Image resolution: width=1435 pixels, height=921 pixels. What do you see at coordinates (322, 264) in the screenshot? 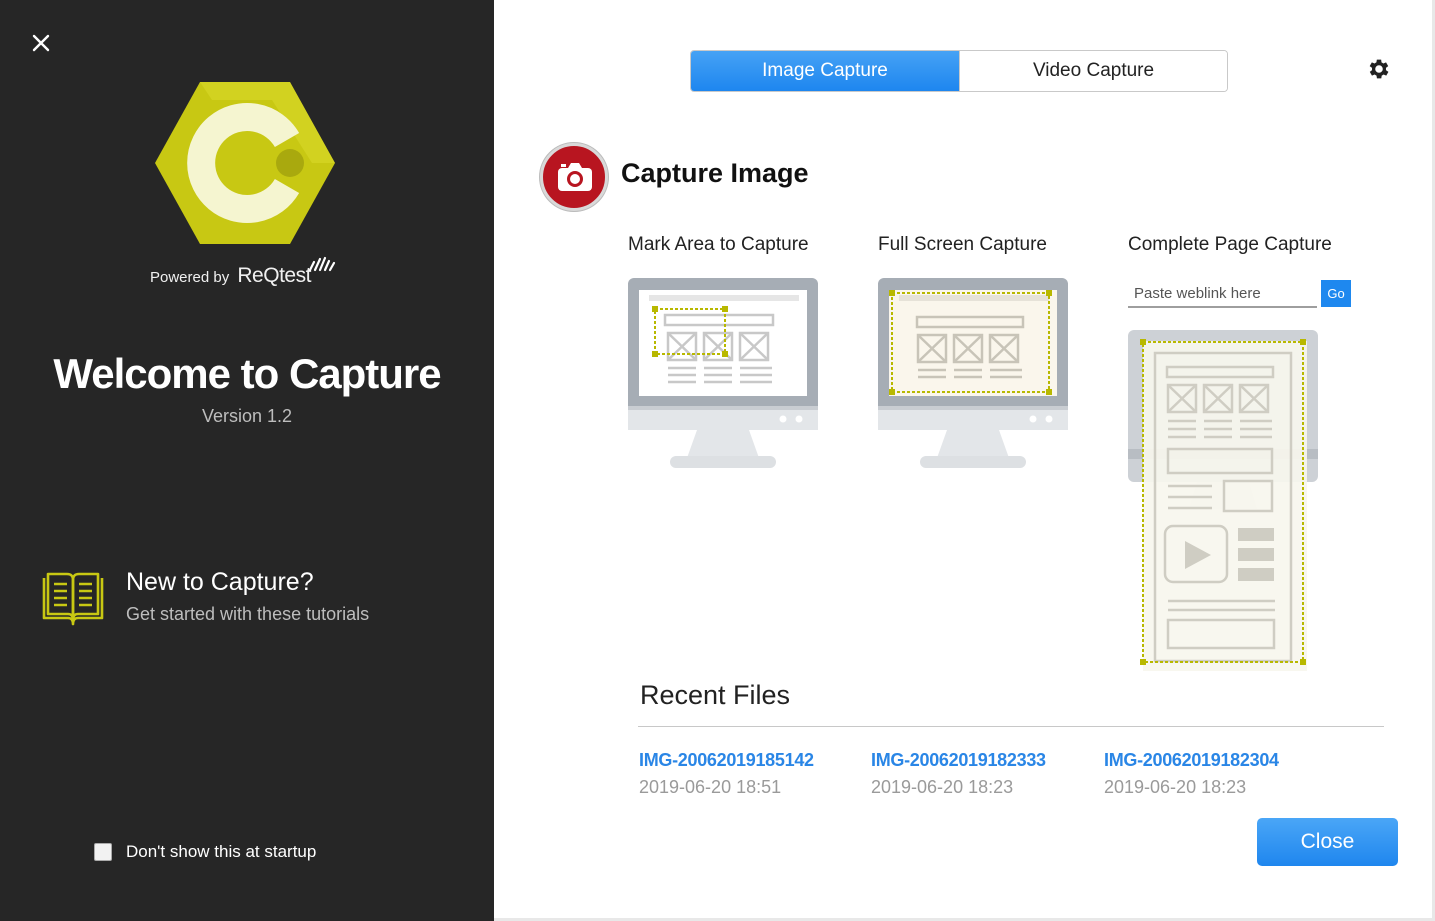
I see `reqtest-mark-icon` at bounding box center [322, 264].